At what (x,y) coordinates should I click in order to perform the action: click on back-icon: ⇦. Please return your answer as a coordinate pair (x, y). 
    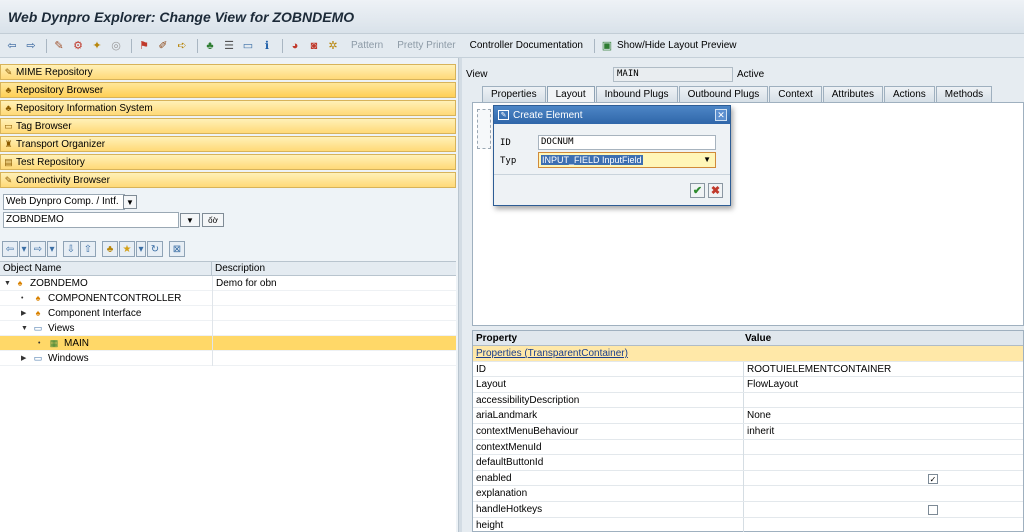
    Looking at the image, I should click on (12, 46).